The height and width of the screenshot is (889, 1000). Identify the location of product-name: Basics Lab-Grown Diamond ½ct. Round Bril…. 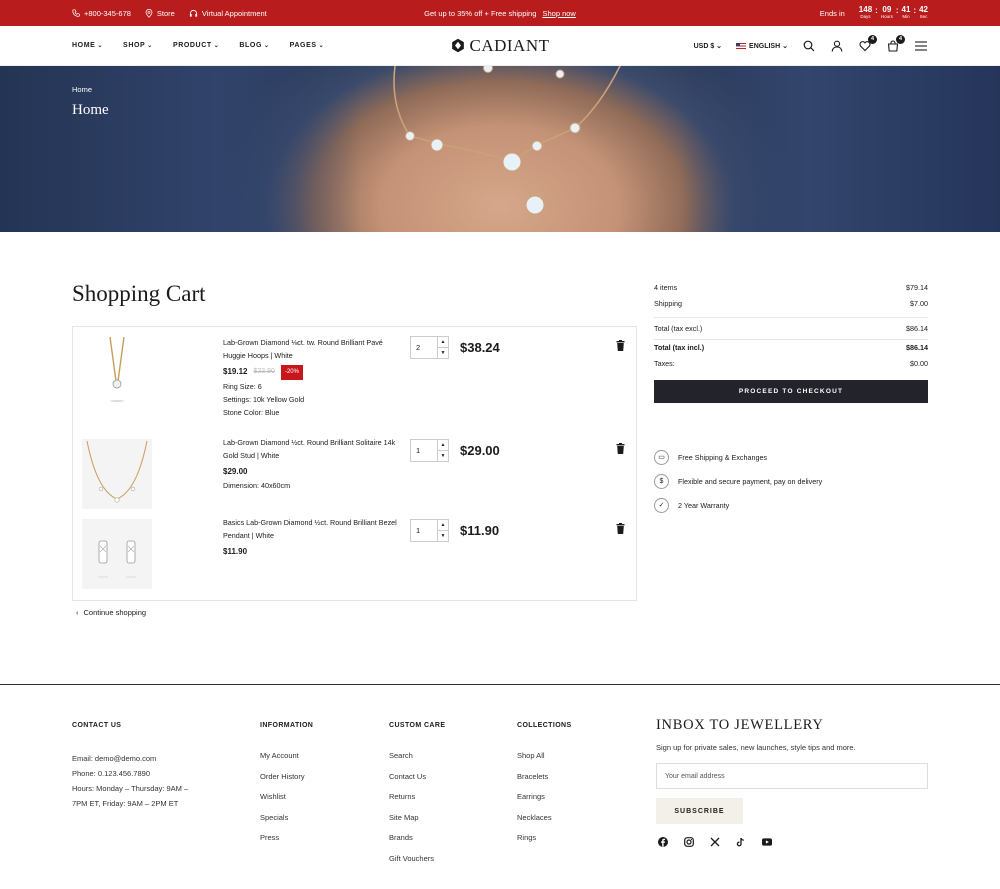
(313, 529).